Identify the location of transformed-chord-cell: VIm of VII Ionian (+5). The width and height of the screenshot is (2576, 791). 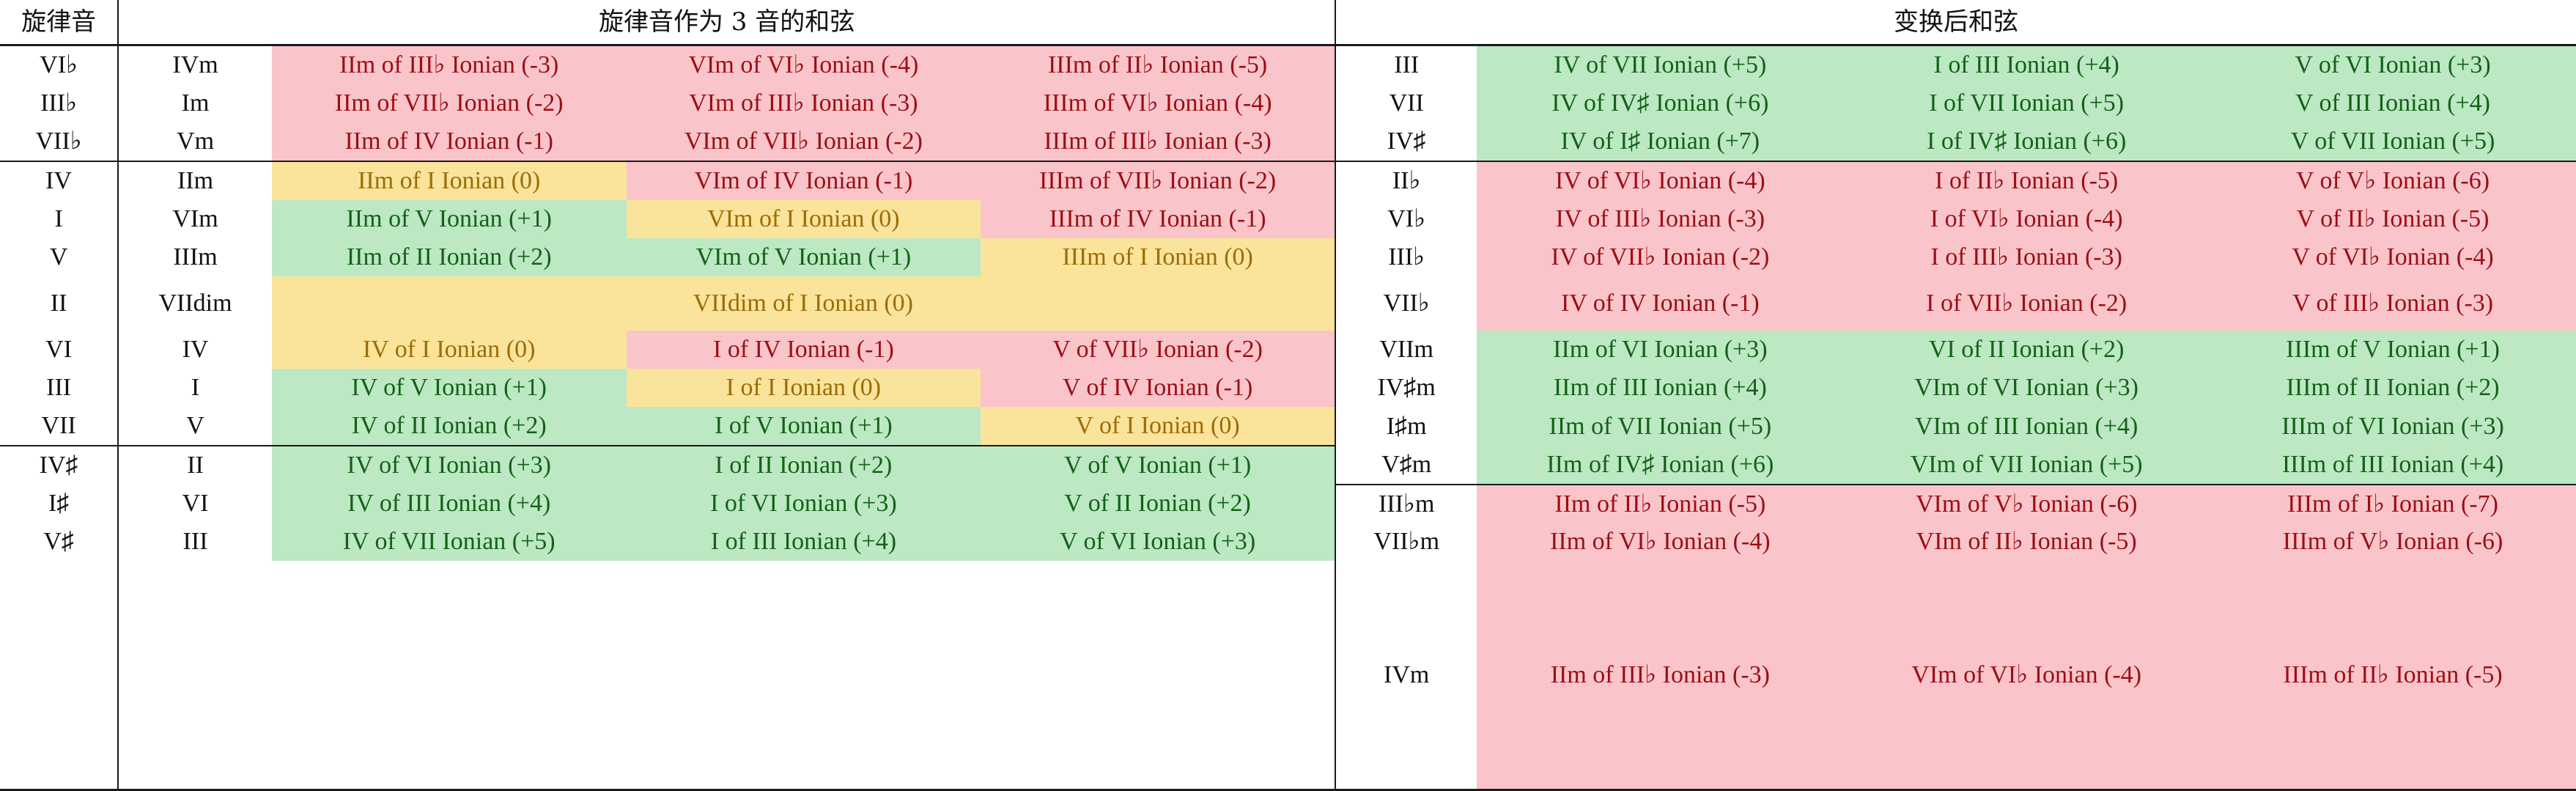
(2026, 465).